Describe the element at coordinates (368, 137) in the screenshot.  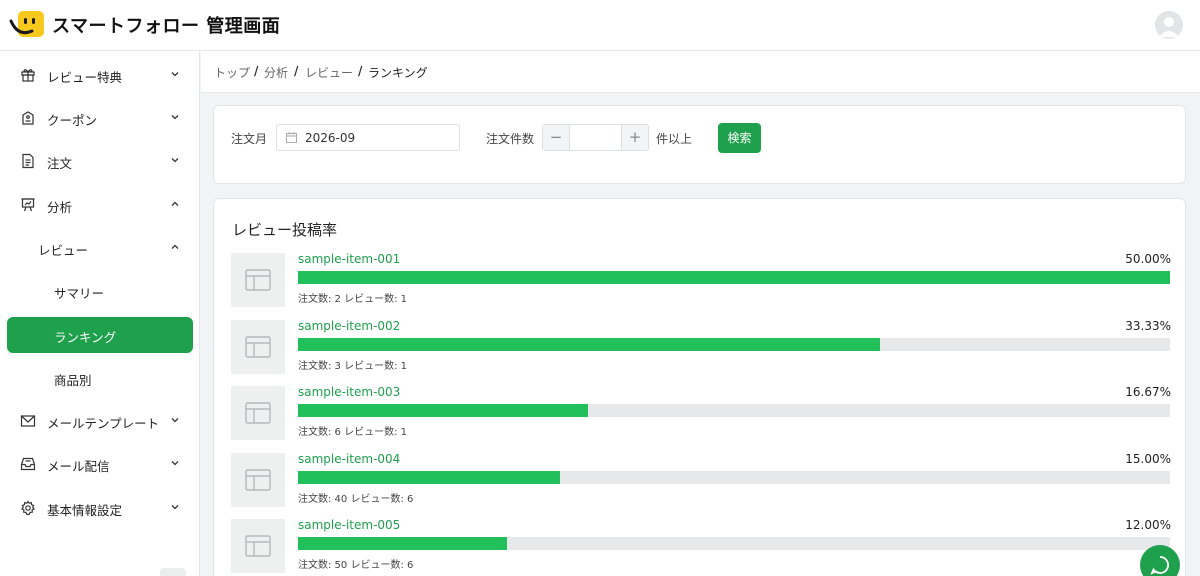
I see `order-month-input: 2026-09` at that location.